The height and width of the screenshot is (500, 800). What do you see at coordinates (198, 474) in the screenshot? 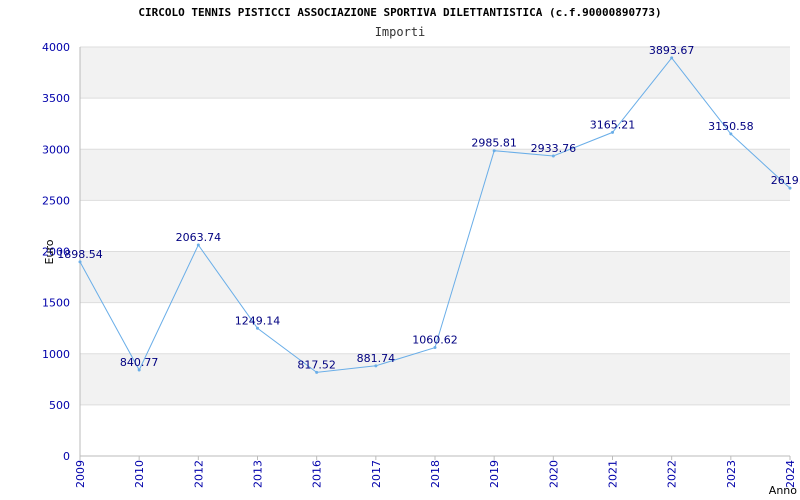
I see `x-tick-label: 2012` at bounding box center [198, 474].